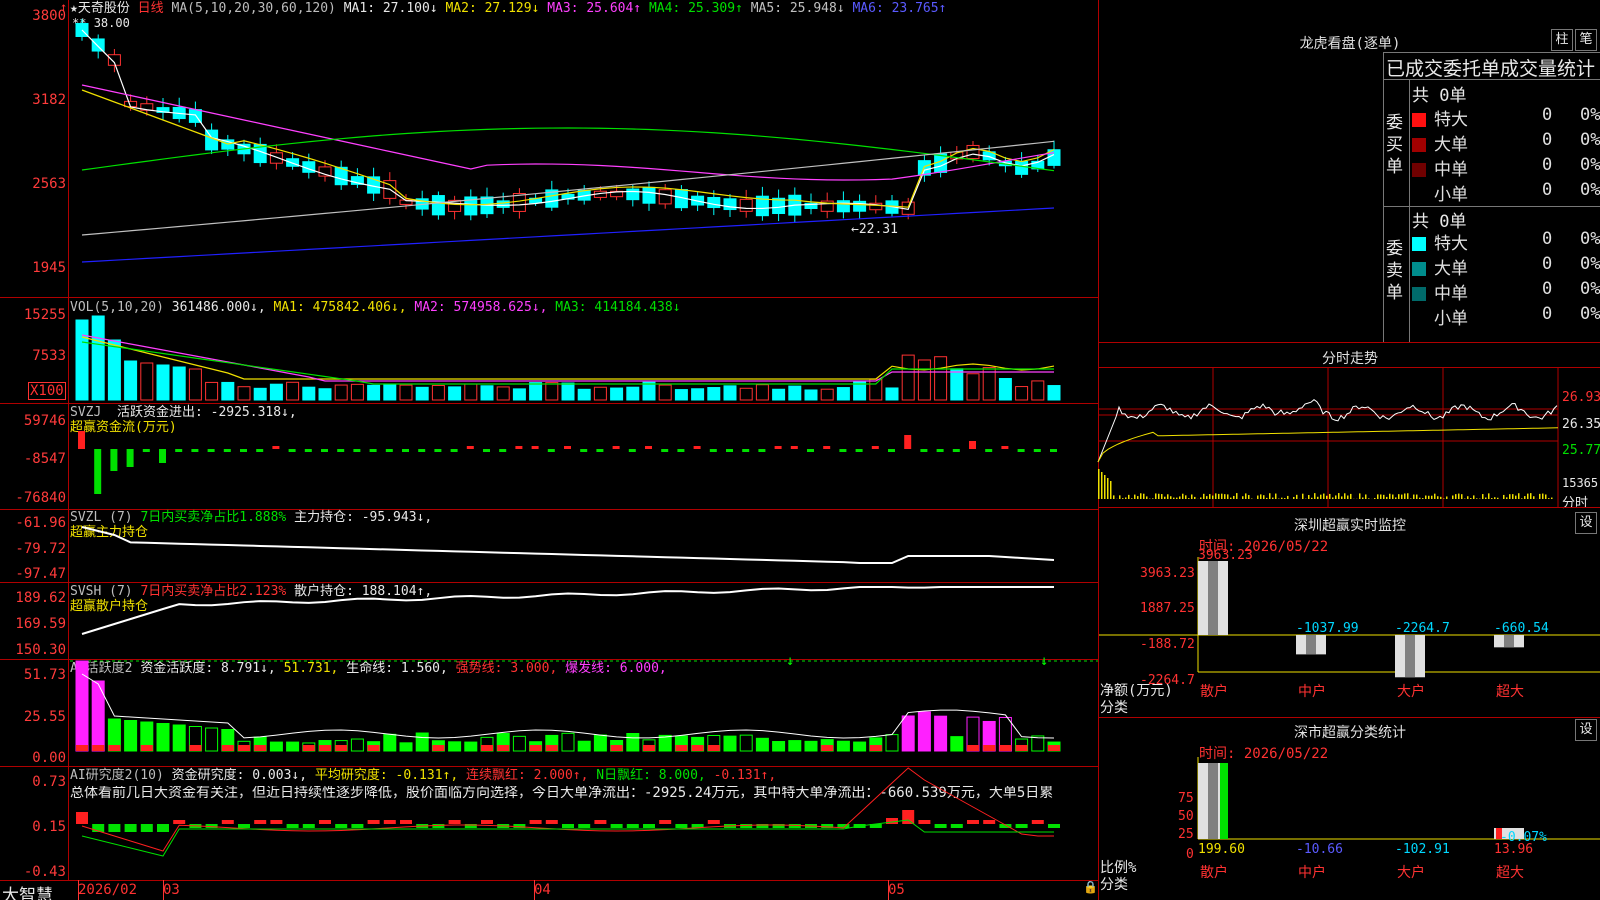 This screenshot has height=900, width=1600. What do you see at coordinates (1586, 40) in the screenshot?
I see `tick-mode-button: 笔` at bounding box center [1586, 40].